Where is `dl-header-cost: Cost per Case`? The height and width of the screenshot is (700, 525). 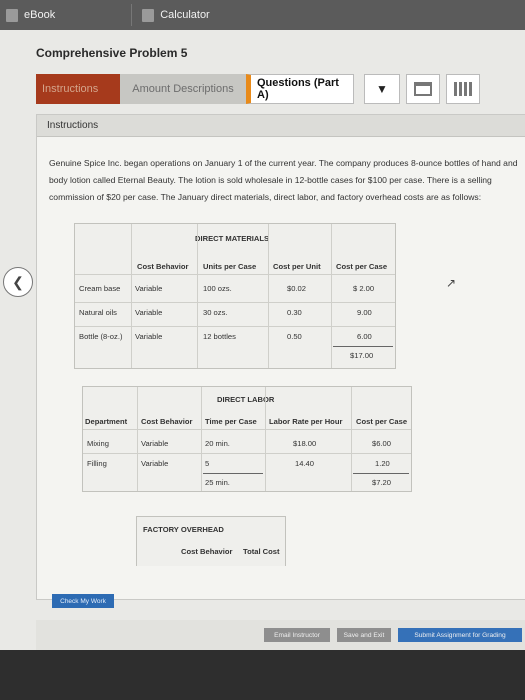 dl-header-cost: Cost per Case is located at coordinates (382, 421).